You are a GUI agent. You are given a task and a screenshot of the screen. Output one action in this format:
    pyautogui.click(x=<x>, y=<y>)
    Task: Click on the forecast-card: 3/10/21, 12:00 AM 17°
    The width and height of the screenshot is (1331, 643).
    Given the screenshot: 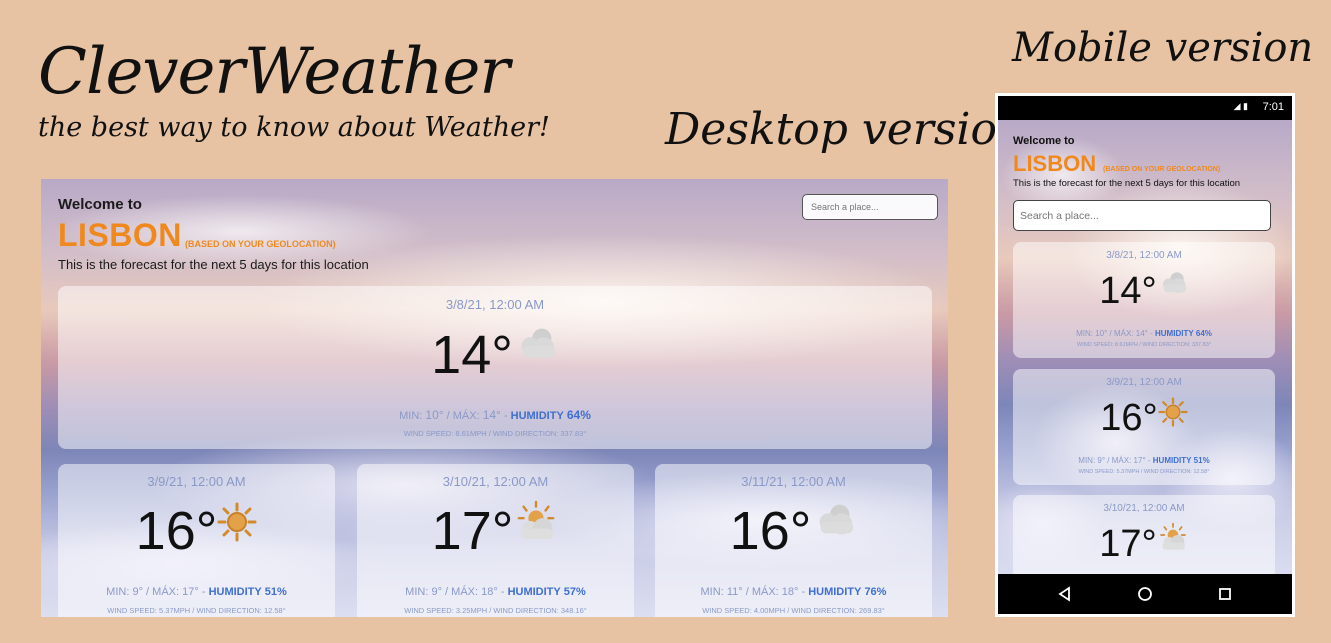 What is the action you would take?
    pyautogui.click(x=1144, y=537)
    